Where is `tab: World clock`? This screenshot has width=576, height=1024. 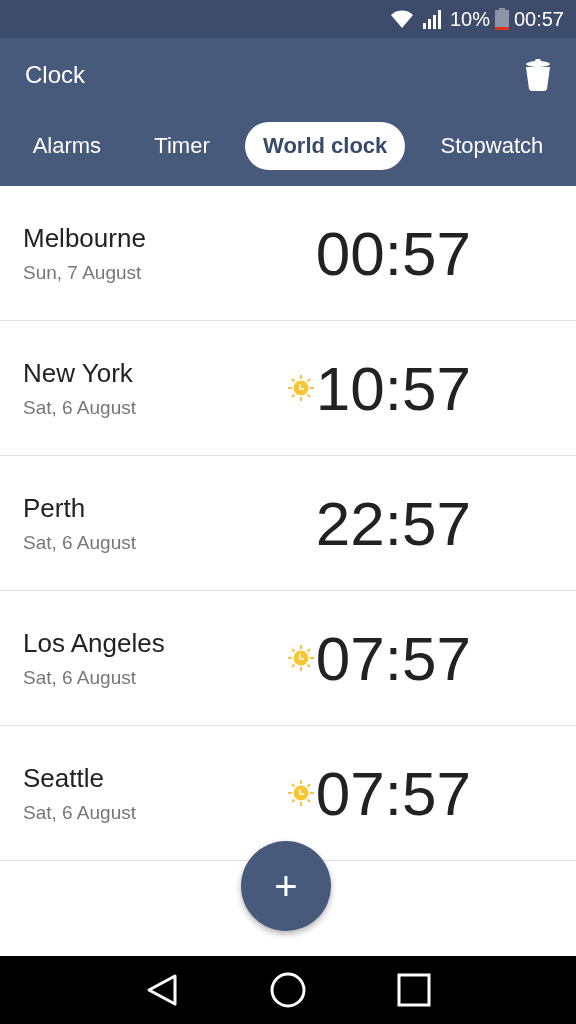
tab: World clock is located at coordinates (325, 146).